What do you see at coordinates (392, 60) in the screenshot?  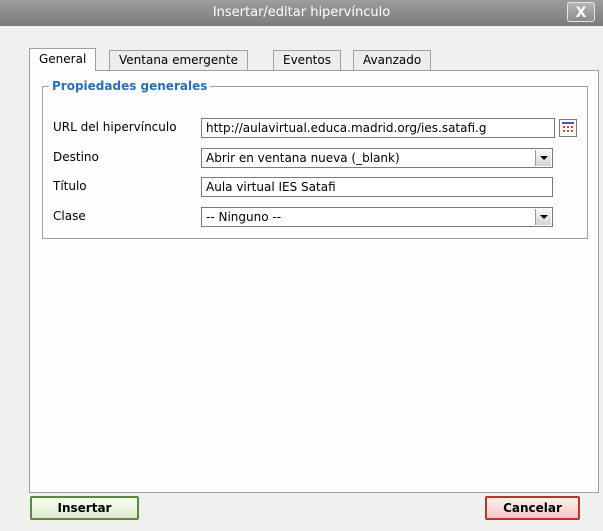 I see `tab-avanzado: Avanzado` at bounding box center [392, 60].